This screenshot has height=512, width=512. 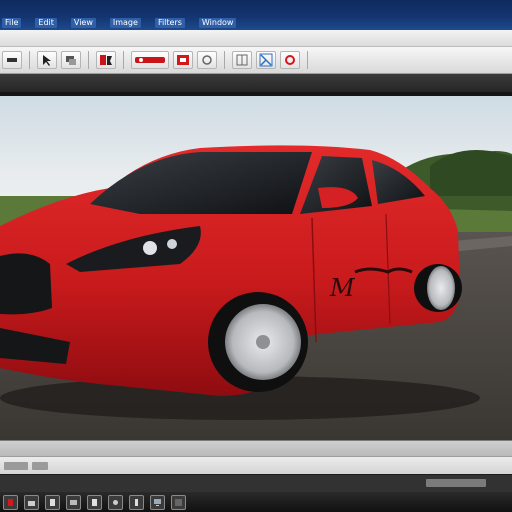 What do you see at coordinates (256, 465) in the screenshot?
I see `status-bar` at bounding box center [256, 465].